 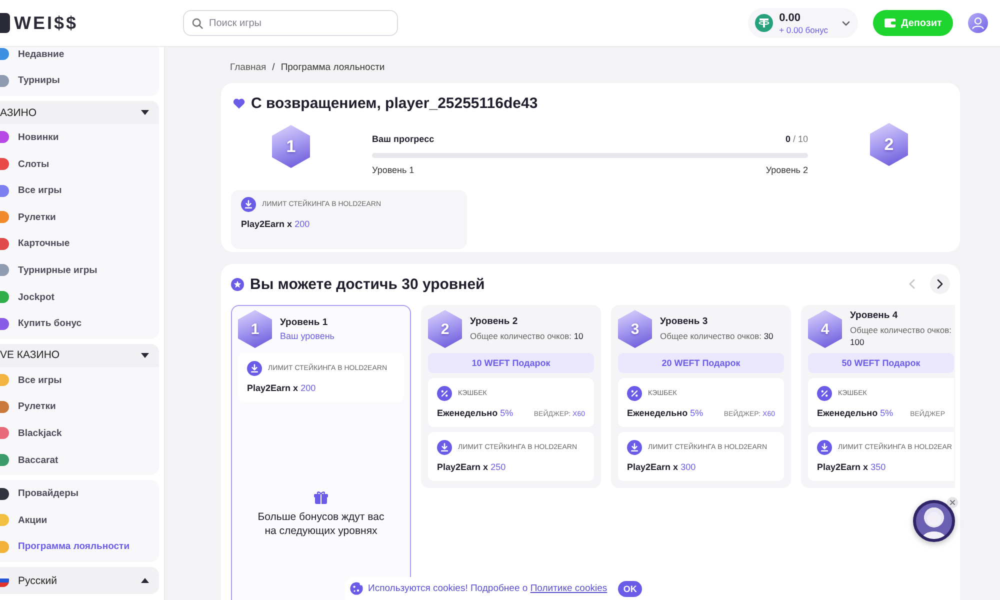 I want to click on search-field: Поиск игры, so click(x=290, y=23).